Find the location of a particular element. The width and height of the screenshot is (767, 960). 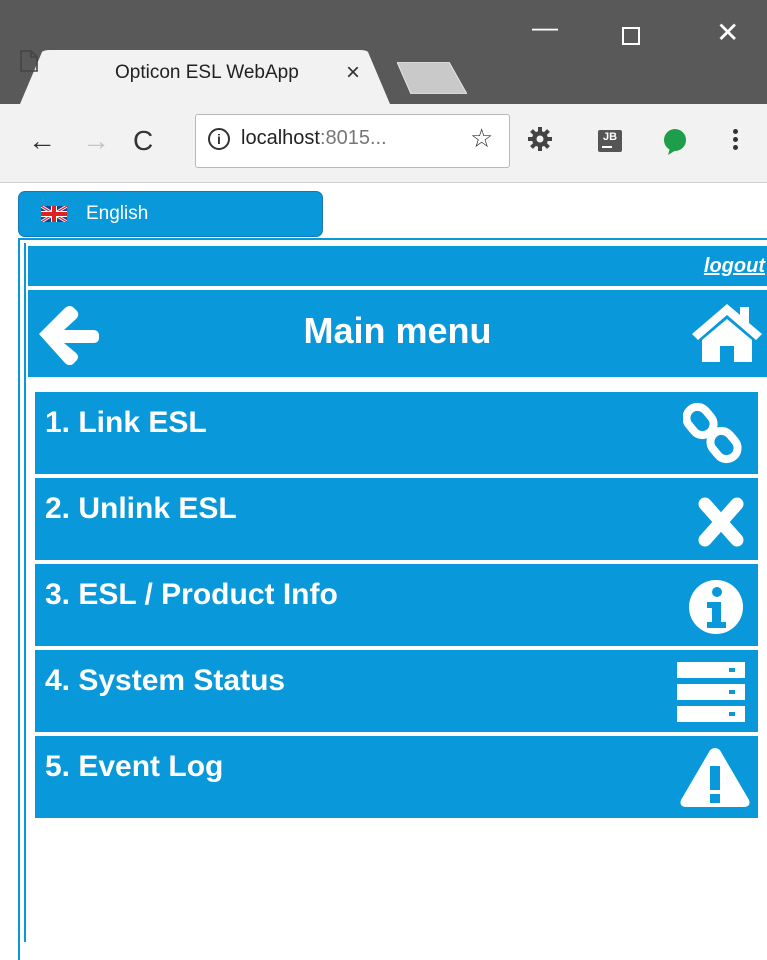

menu-item-system-status: 4. System Status is located at coordinates (396, 691).